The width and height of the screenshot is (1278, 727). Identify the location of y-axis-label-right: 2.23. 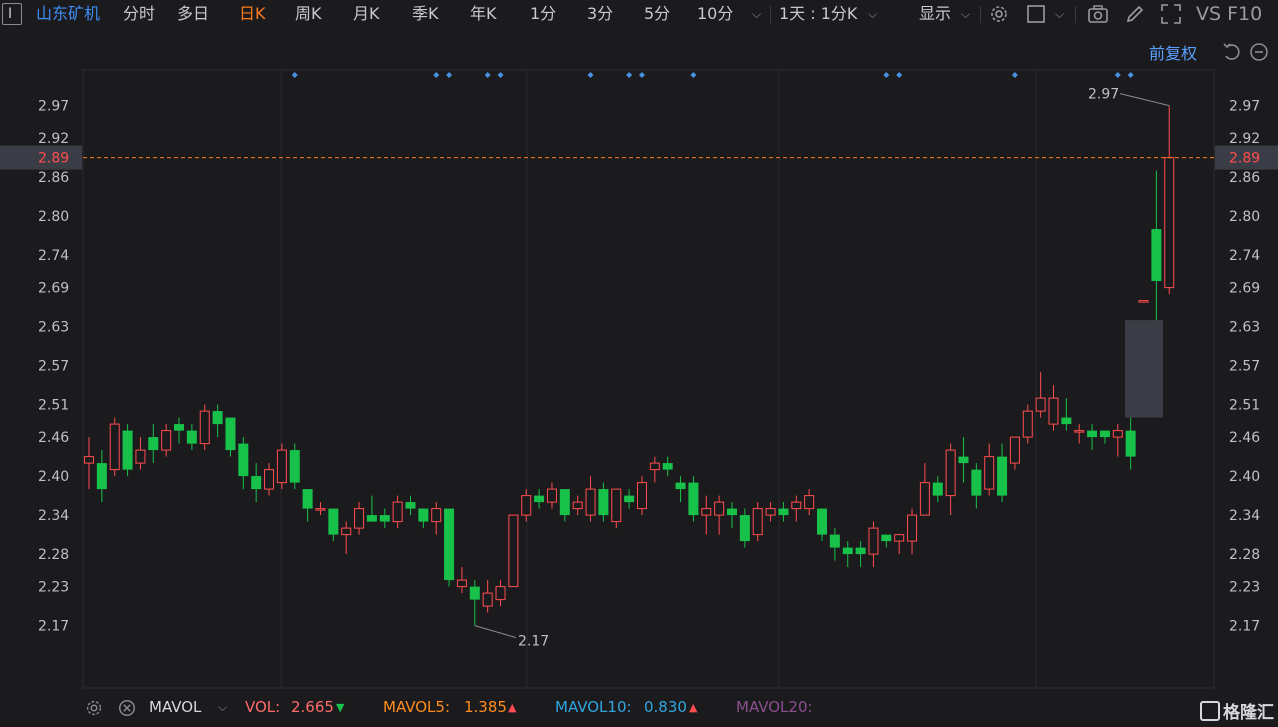
(1244, 588).